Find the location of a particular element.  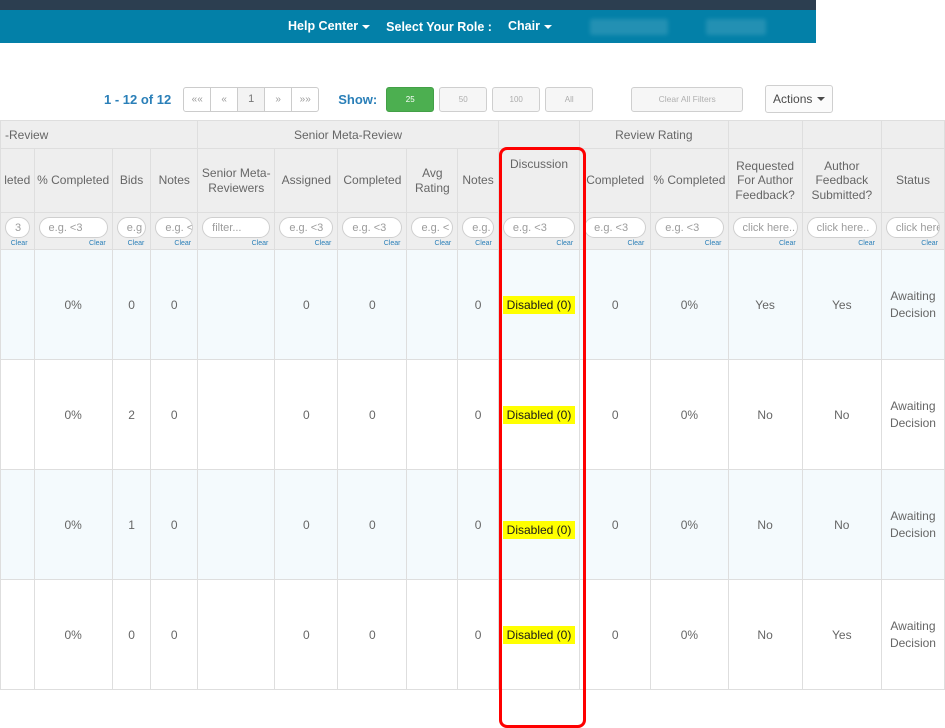

actions-label: Actions is located at coordinates (793, 99).